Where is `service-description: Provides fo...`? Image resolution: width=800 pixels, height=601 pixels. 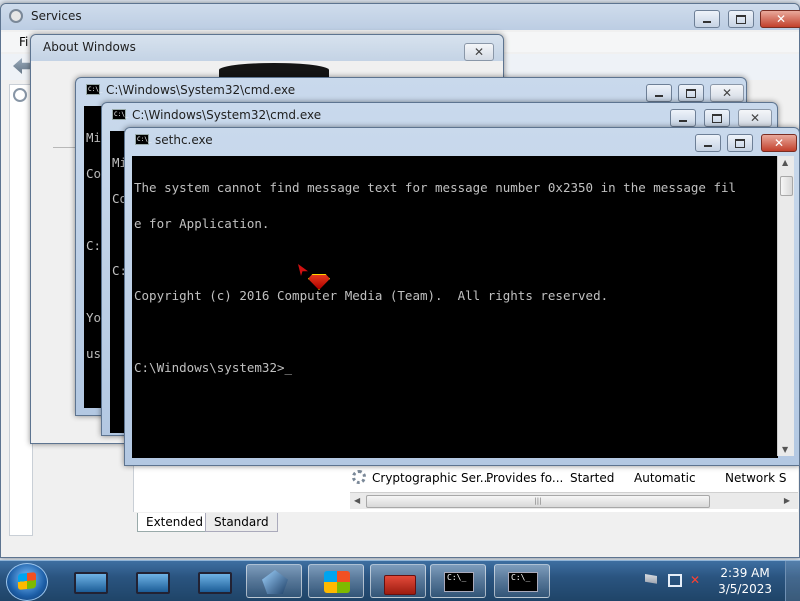 service-description: Provides fo... is located at coordinates (525, 478).